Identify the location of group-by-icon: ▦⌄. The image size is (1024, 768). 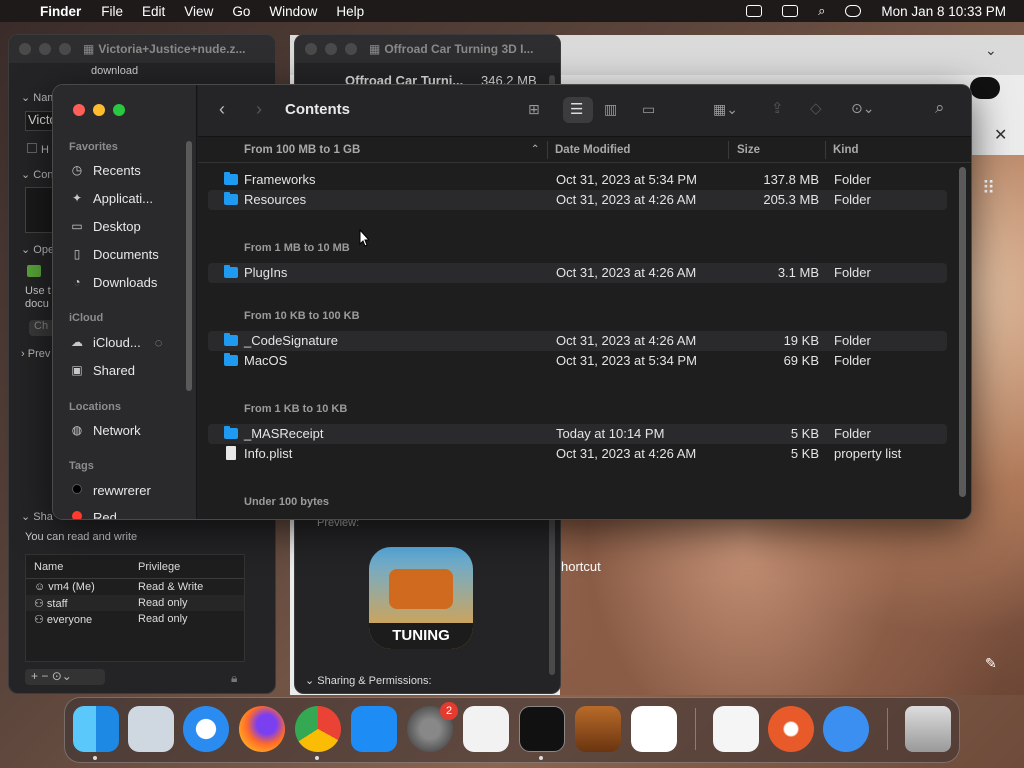
(725, 109).